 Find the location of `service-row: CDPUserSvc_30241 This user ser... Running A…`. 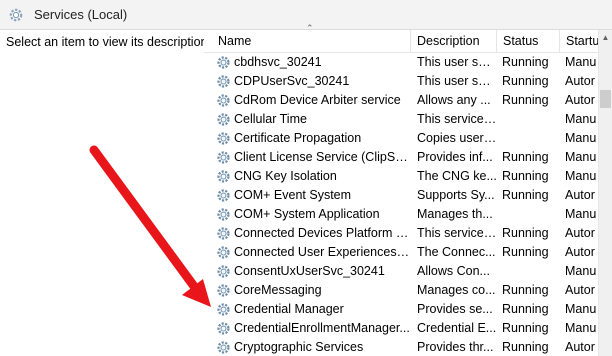

service-row: CDPUserSvc_30241 This user ser... Running A… is located at coordinates (402, 81).